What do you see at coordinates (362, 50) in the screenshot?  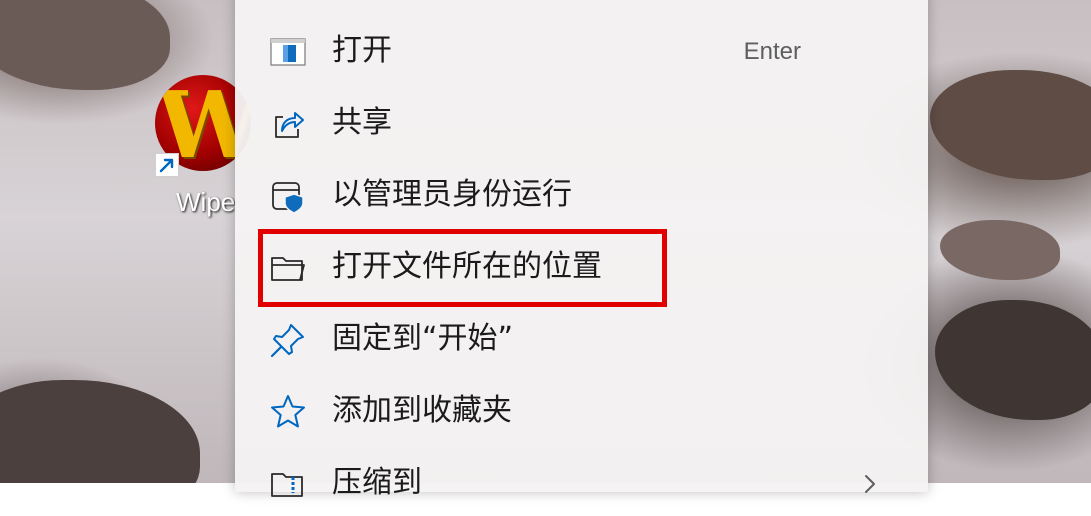 I see `menu-item-label: 打开` at bounding box center [362, 50].